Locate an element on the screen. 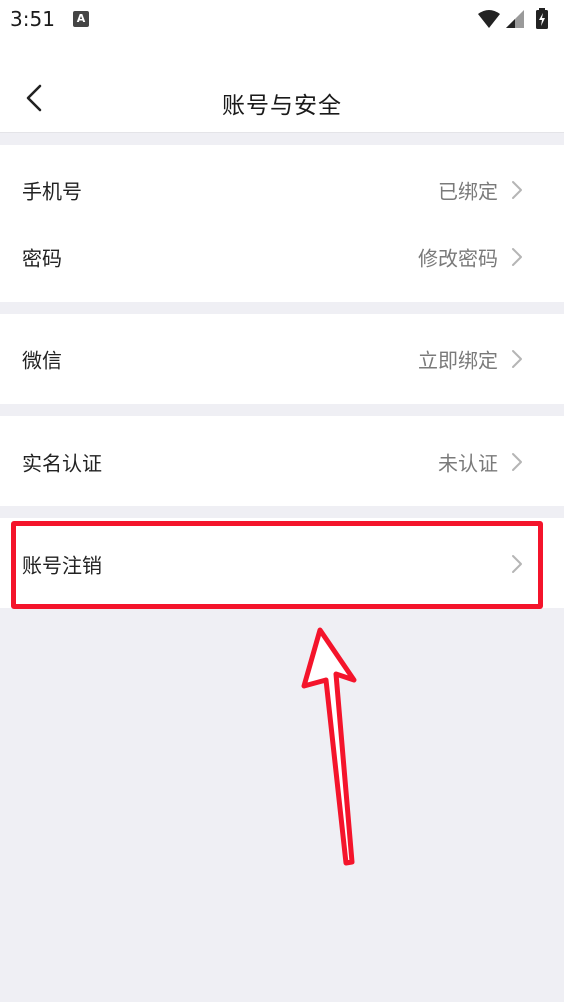 This screenshot has height=1002, width=564. row-real-name-label: 实名认证 is located at coordinates (62, 463).